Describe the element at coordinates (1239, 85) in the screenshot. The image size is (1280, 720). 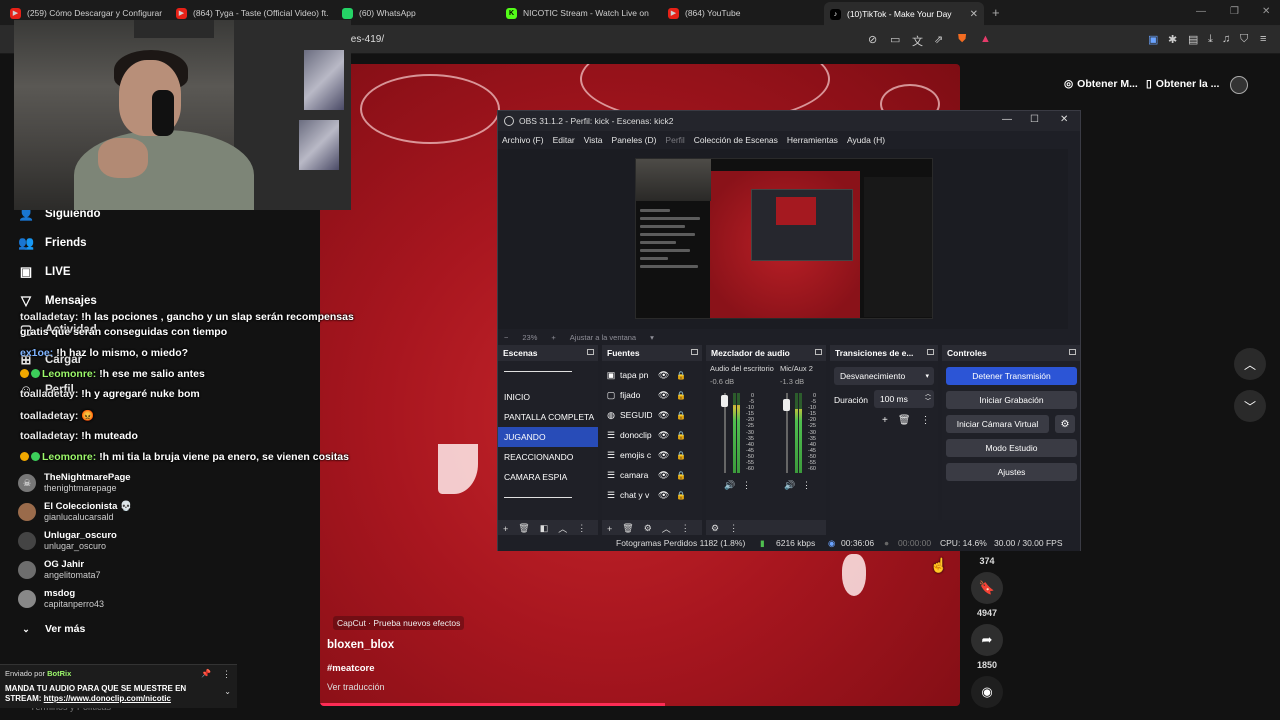
I see `profile-avatar` at that location.